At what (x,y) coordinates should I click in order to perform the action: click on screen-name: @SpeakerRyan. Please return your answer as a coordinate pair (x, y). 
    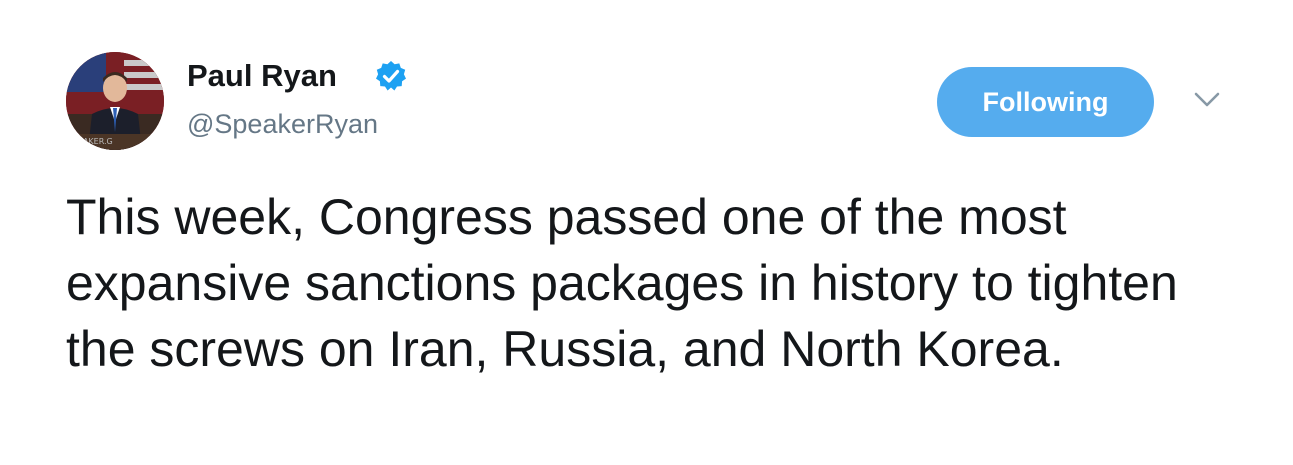
    Looking at the image, I should click on (282, 124).